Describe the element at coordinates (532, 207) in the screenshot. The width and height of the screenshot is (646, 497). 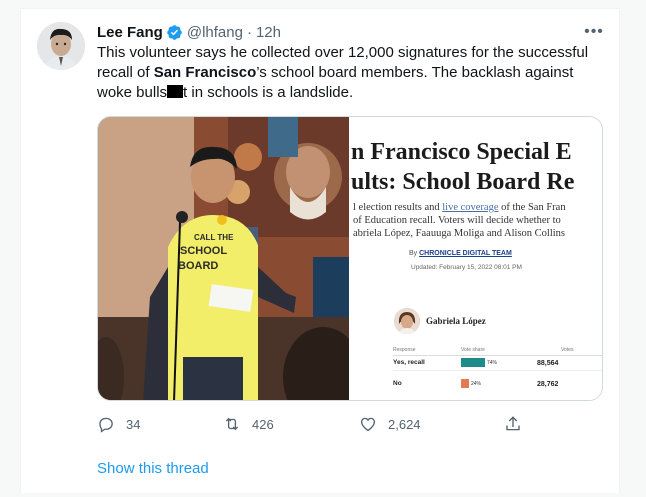
I see `article-sub-1b: of the San Fran` at that location.